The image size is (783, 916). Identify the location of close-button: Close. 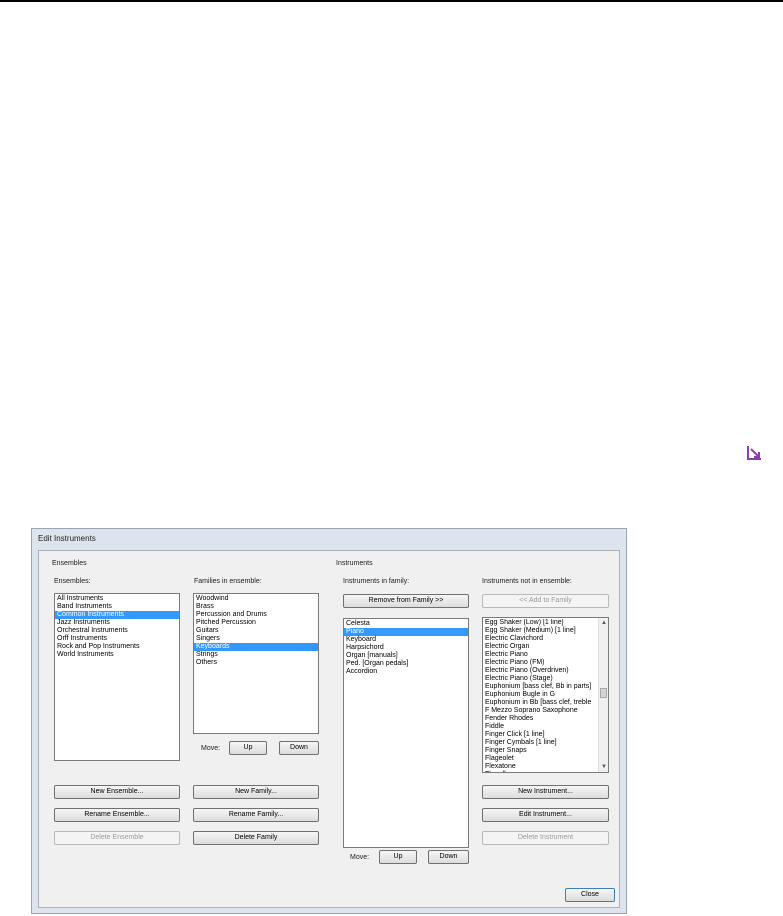
(590, 895).